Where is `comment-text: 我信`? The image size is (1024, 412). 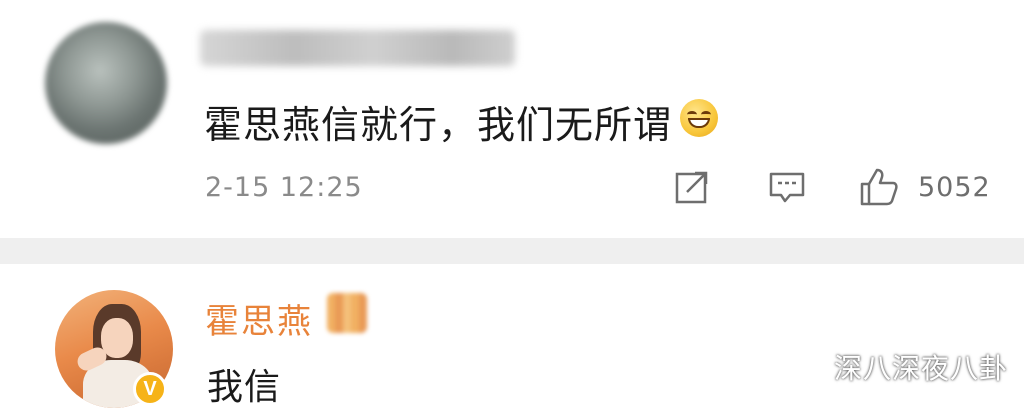
comment-text: 我信 is located at coordinates (244, 387).